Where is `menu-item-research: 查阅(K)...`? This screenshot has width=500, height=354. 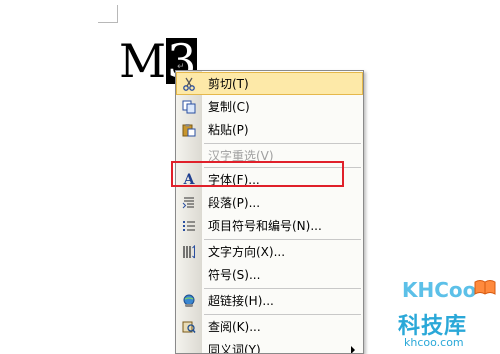
menu-item-research: 查阅(K)... is located at coordinates (269, 326).